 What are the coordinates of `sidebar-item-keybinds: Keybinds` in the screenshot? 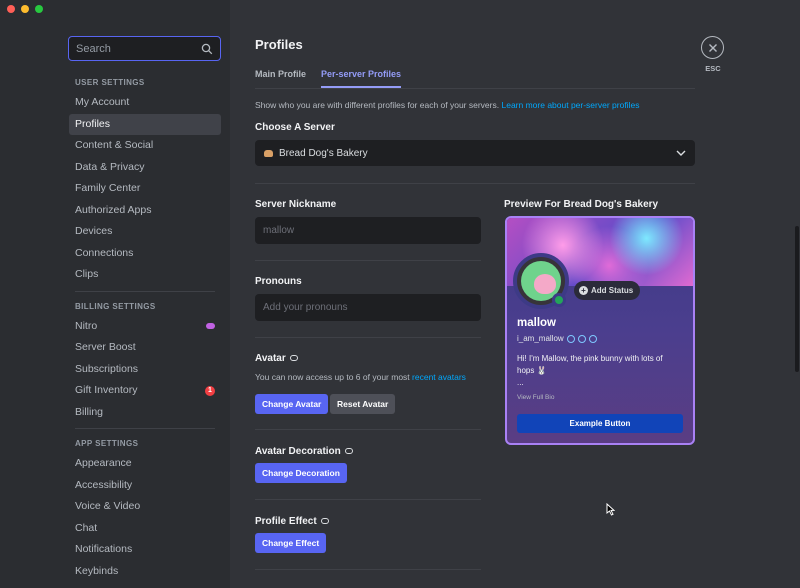 It's located at (145, 572).